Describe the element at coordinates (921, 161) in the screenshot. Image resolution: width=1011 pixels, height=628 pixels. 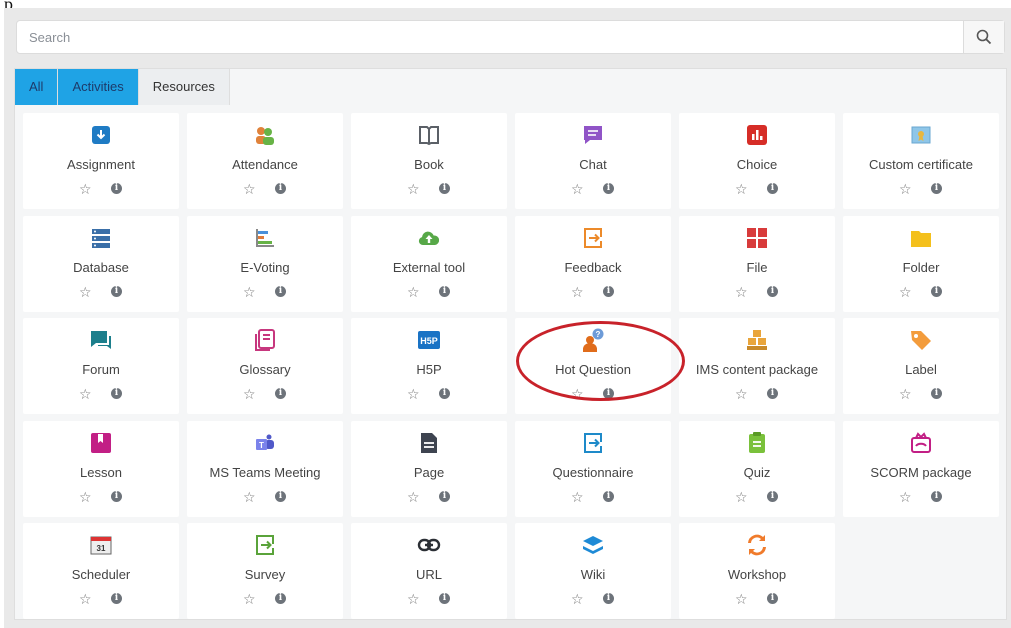
I see `module-tile-custom-certificate: Custom certificate ☆ i` at that location.